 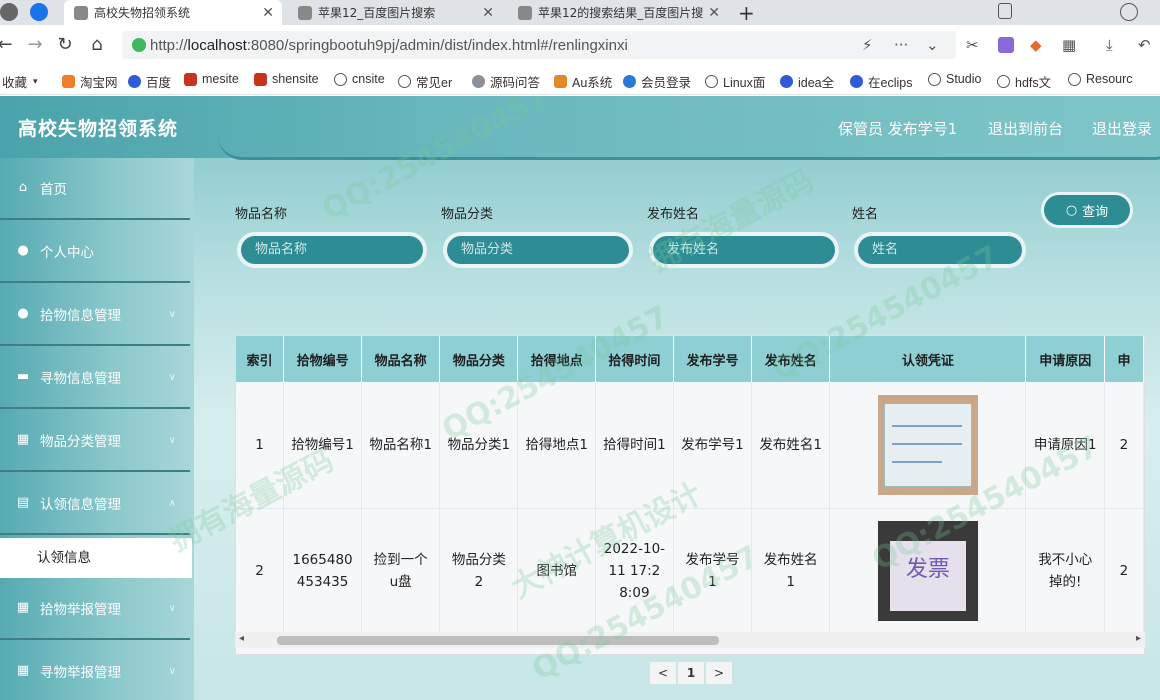 I want to click on bookmark-item: 淘宝网, so click(x=90, y=81).